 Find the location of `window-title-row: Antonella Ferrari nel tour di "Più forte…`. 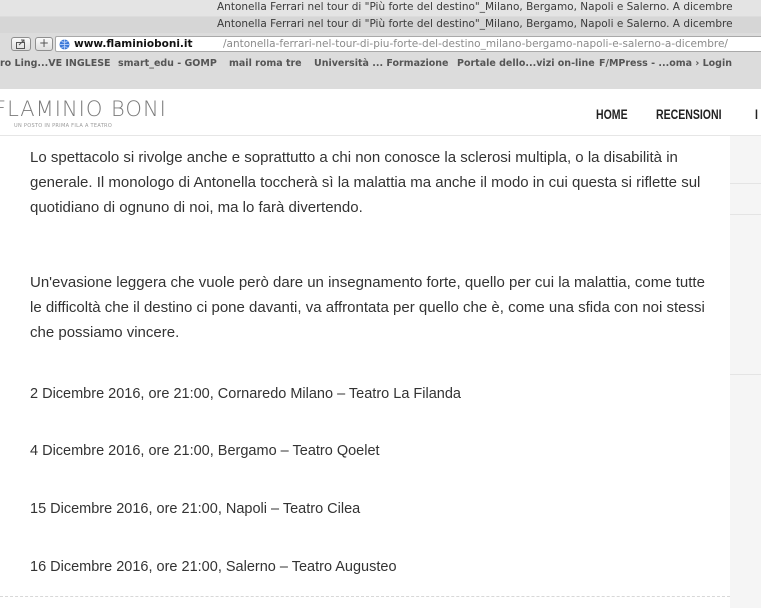

window-title-row: Antonella Ferrari nel tour di "Più forte… is located at coordinates (380, 8).